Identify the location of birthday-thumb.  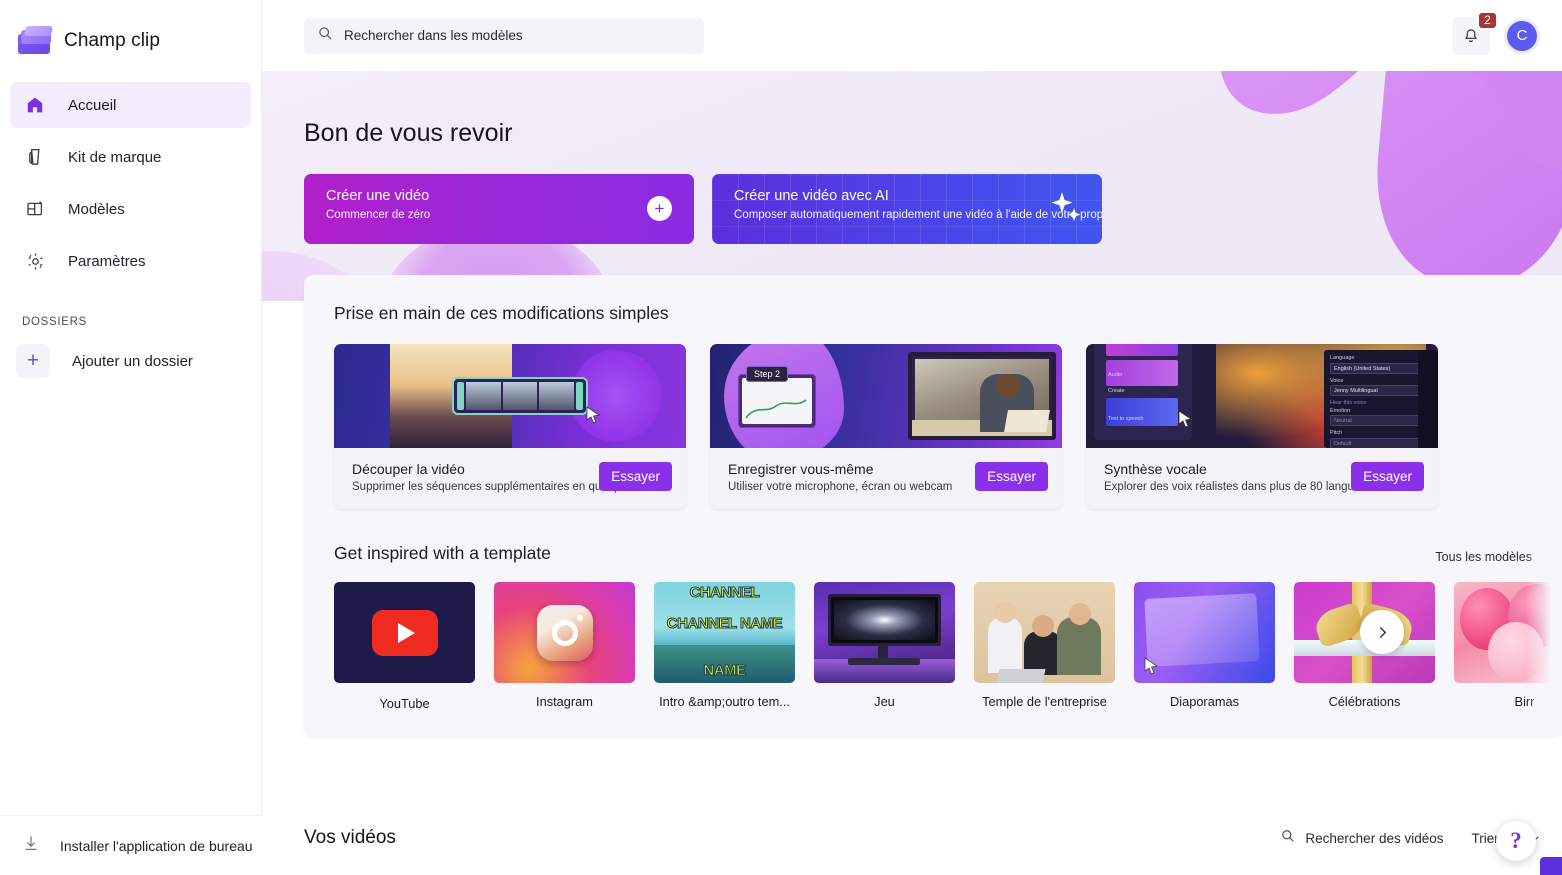
(1508, 632).